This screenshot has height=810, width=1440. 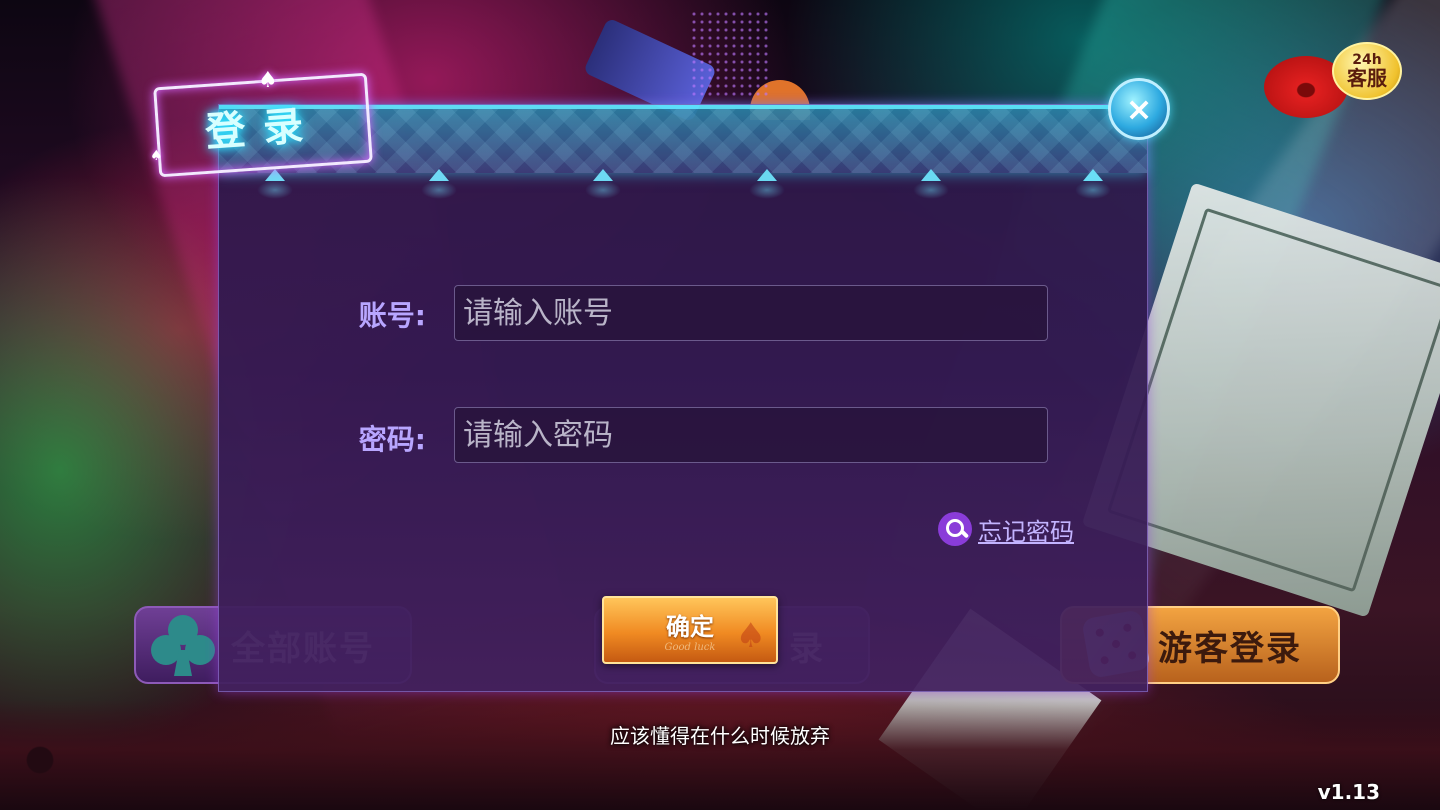 I want to click on dialog-title: 登录, so click(x=263, y=129).